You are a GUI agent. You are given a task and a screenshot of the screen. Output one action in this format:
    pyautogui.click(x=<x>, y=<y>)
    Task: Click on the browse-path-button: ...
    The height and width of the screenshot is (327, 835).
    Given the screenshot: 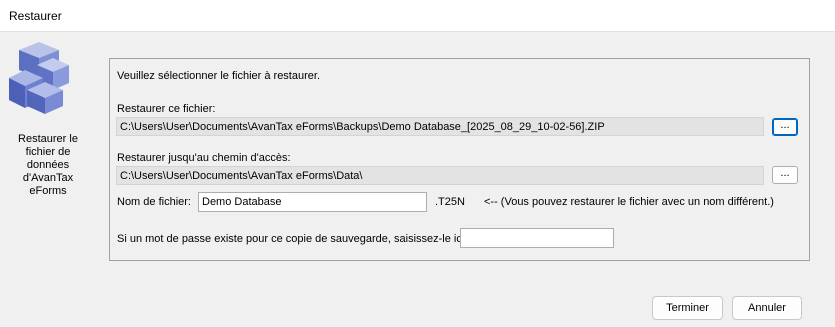 What is the action you would take?
    pyautogui.click(x=785, y=175)
    